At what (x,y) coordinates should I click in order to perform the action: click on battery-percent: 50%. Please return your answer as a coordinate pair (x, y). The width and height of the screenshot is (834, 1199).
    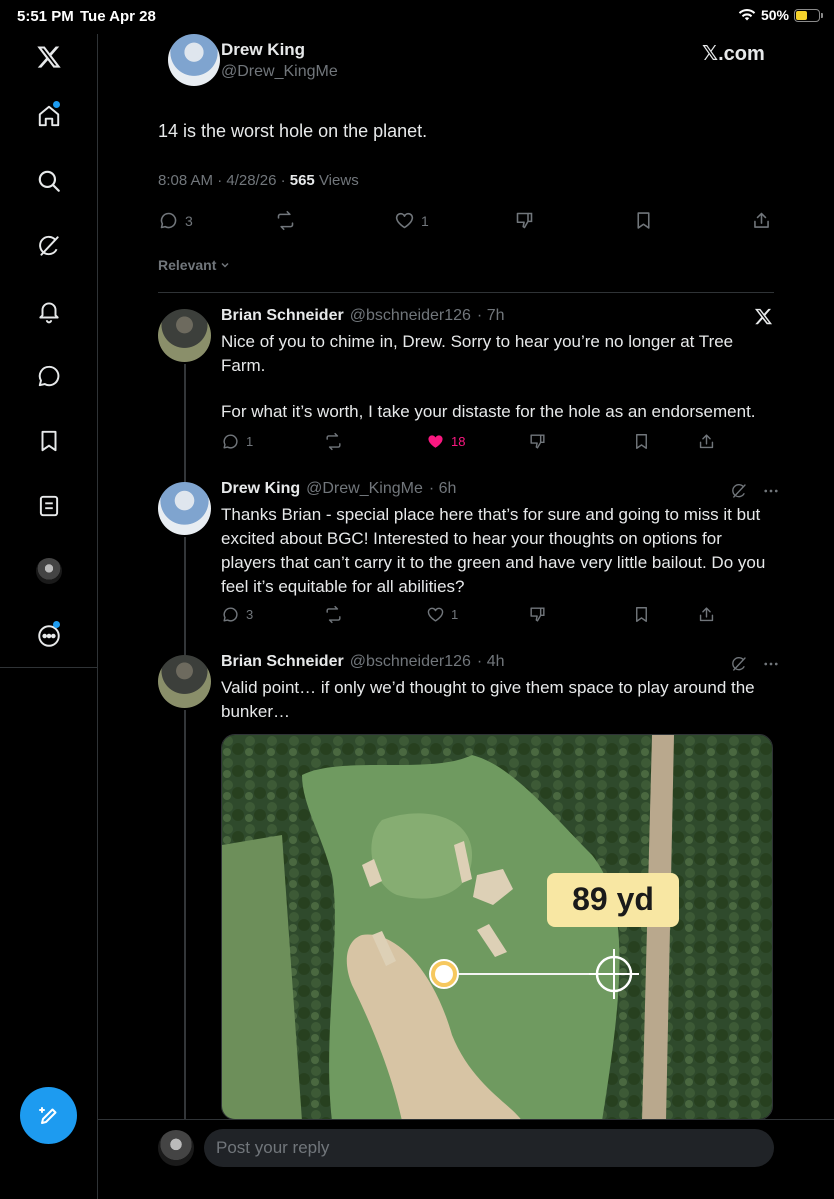
    Looking at the image, I should click on (774, 15).